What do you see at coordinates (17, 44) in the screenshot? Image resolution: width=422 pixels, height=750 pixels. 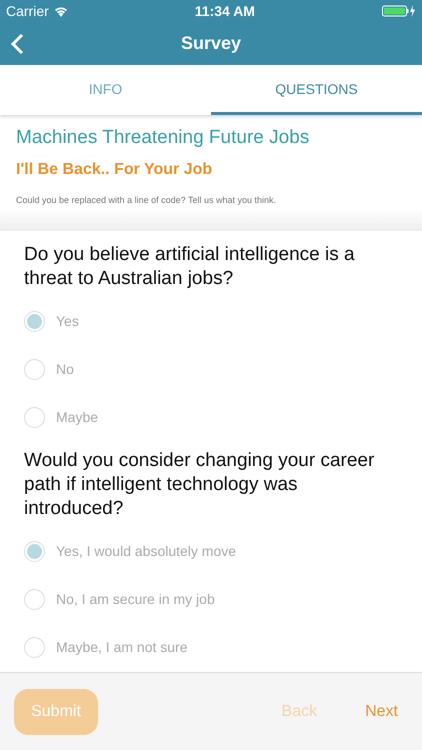 I see `back-icon` at bounding box center [17, 44].